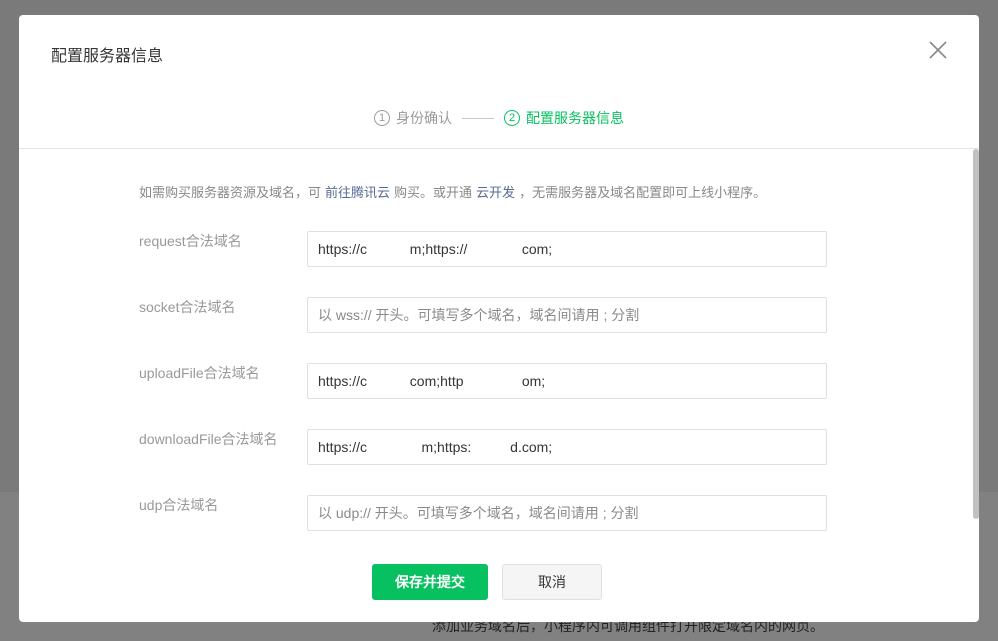  I want to click on socket-domain-label: socket合法域名, so click(187, 307).